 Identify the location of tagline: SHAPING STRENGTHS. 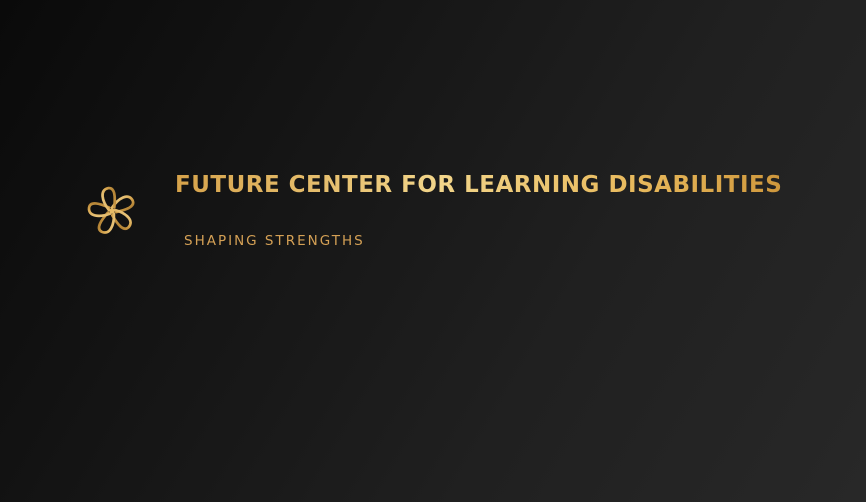
(274, 241).